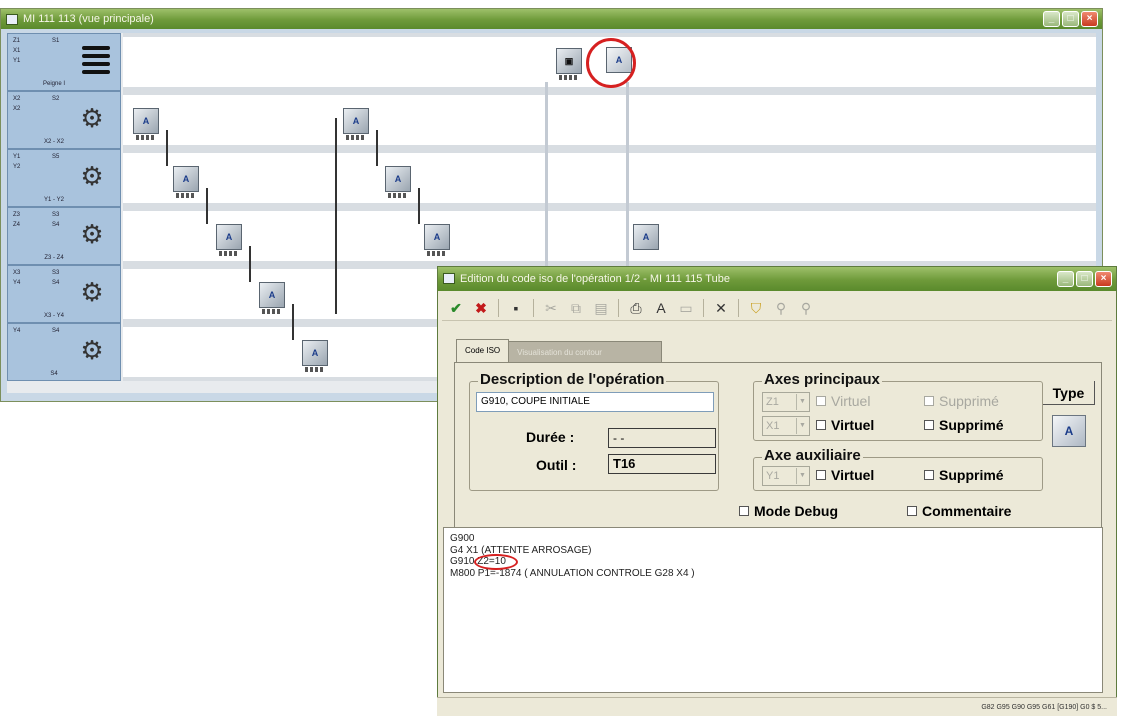 The width and height of the screenshot is (1125, 719). What do you see at coordinates (1002, 511) in the screenshot?
I see `commentaire-checkbox: Commentaire` at bounding box center [1002, 511].